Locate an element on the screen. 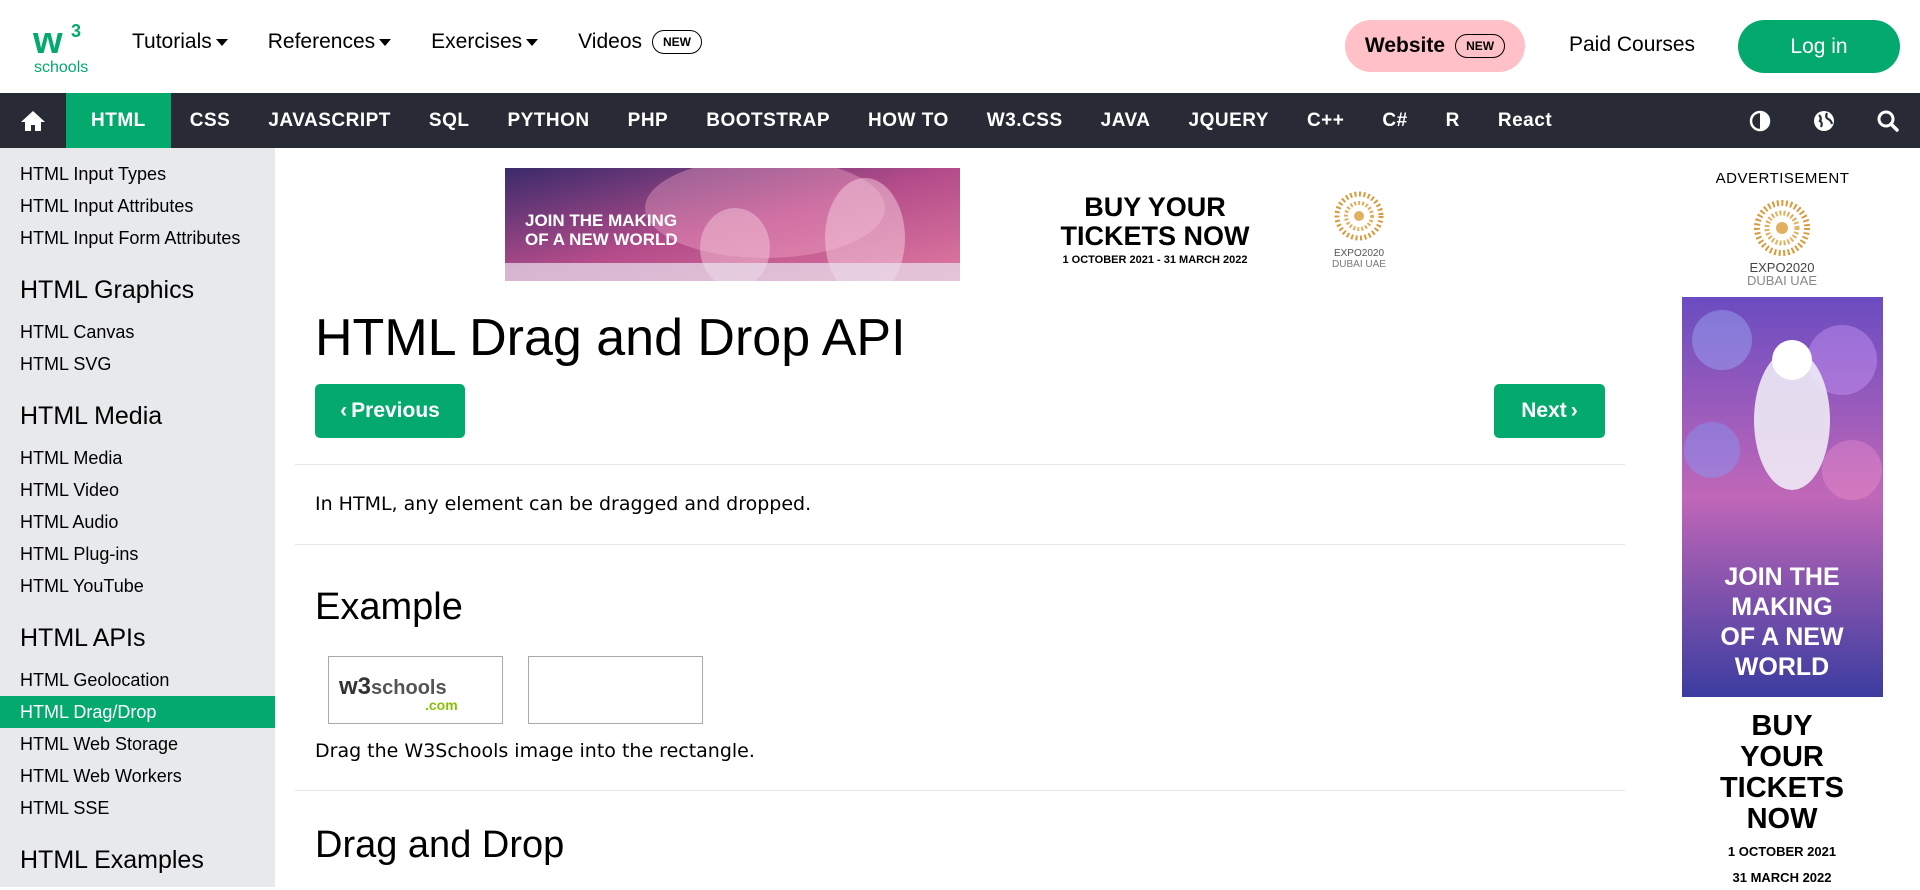  sidebar-item-input-types: HTML Input Types is located at coordinates (137, 174).